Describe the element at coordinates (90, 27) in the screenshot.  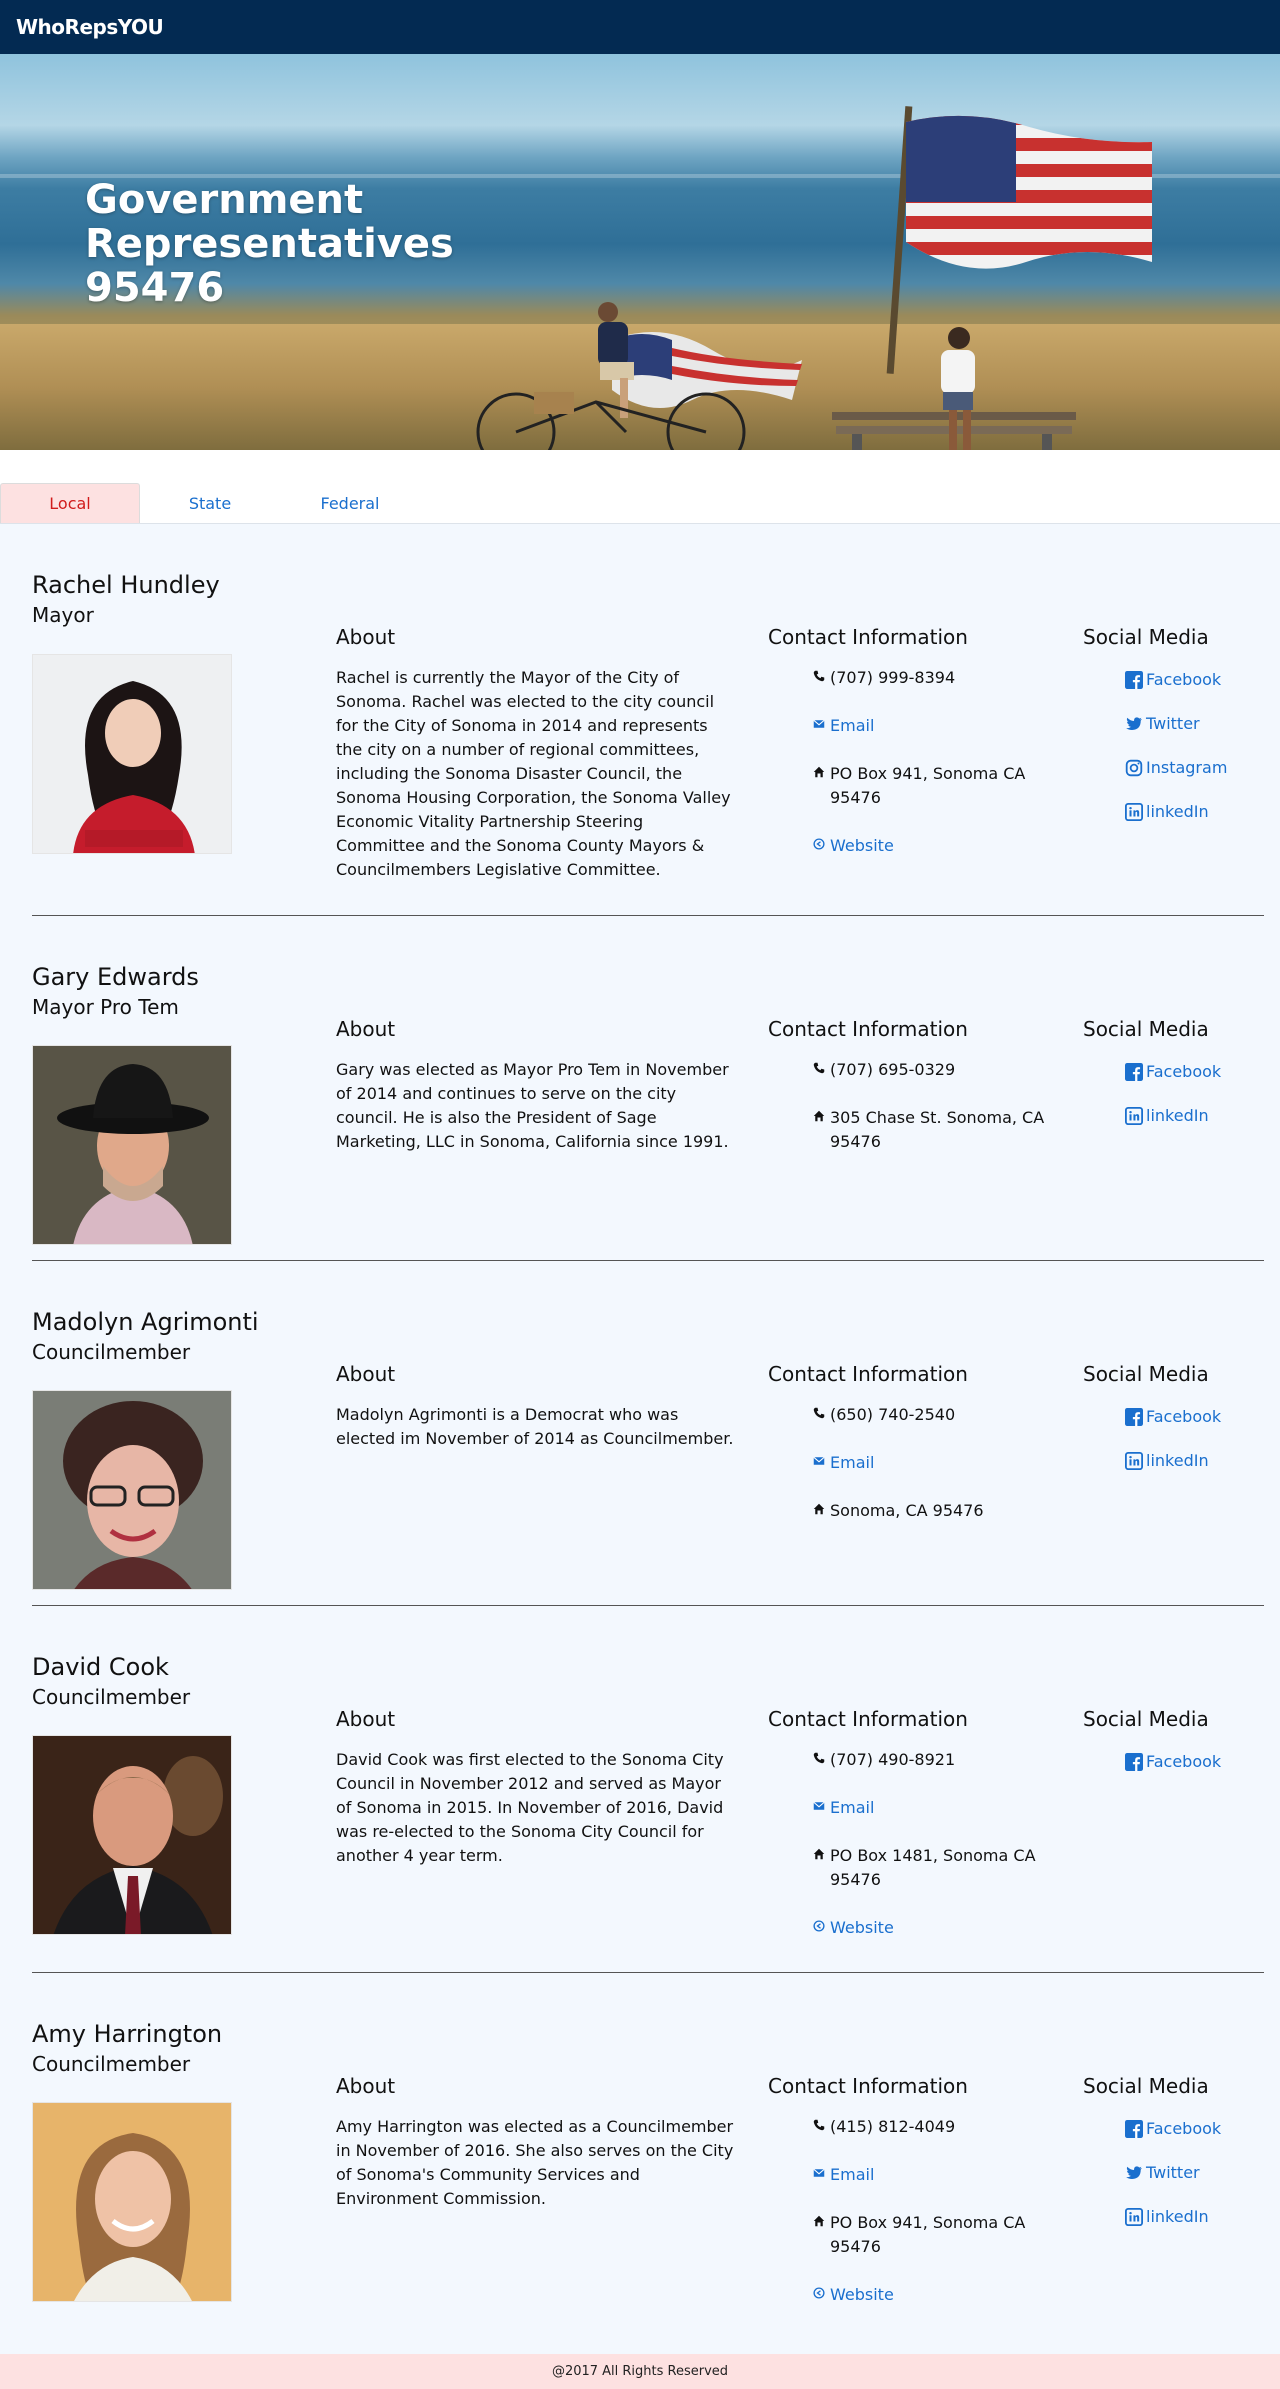
I see `brand-logo: WhoRepsYOU` at that location.